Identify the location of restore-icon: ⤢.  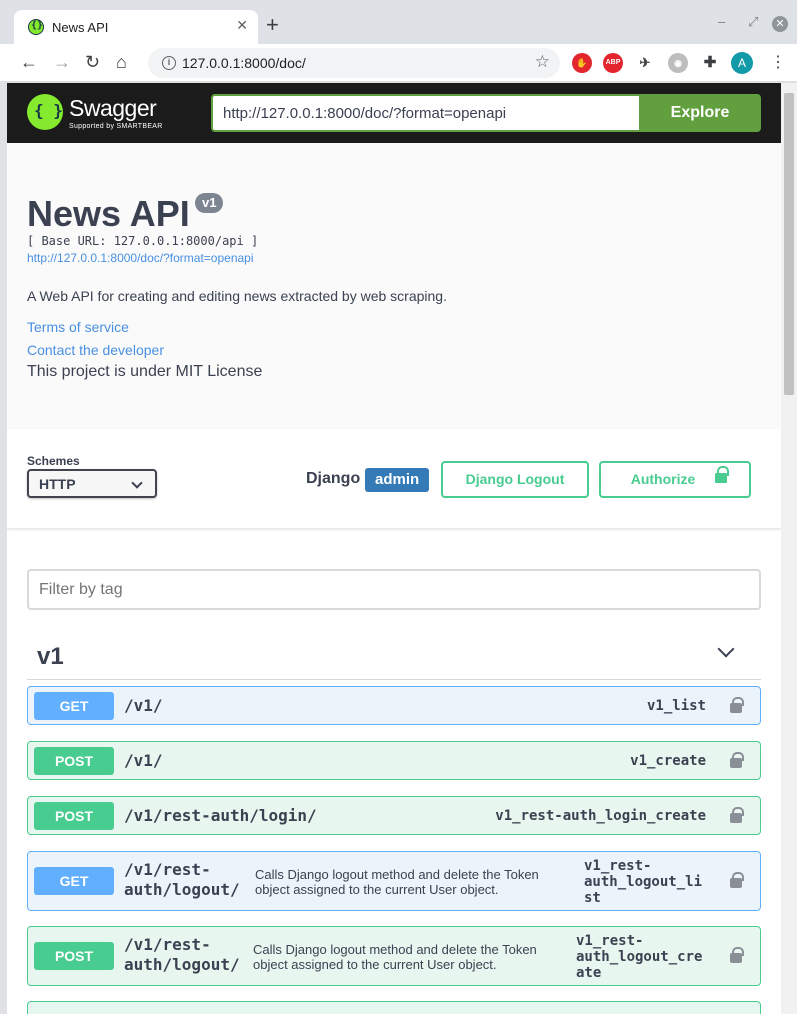
(753, 22).